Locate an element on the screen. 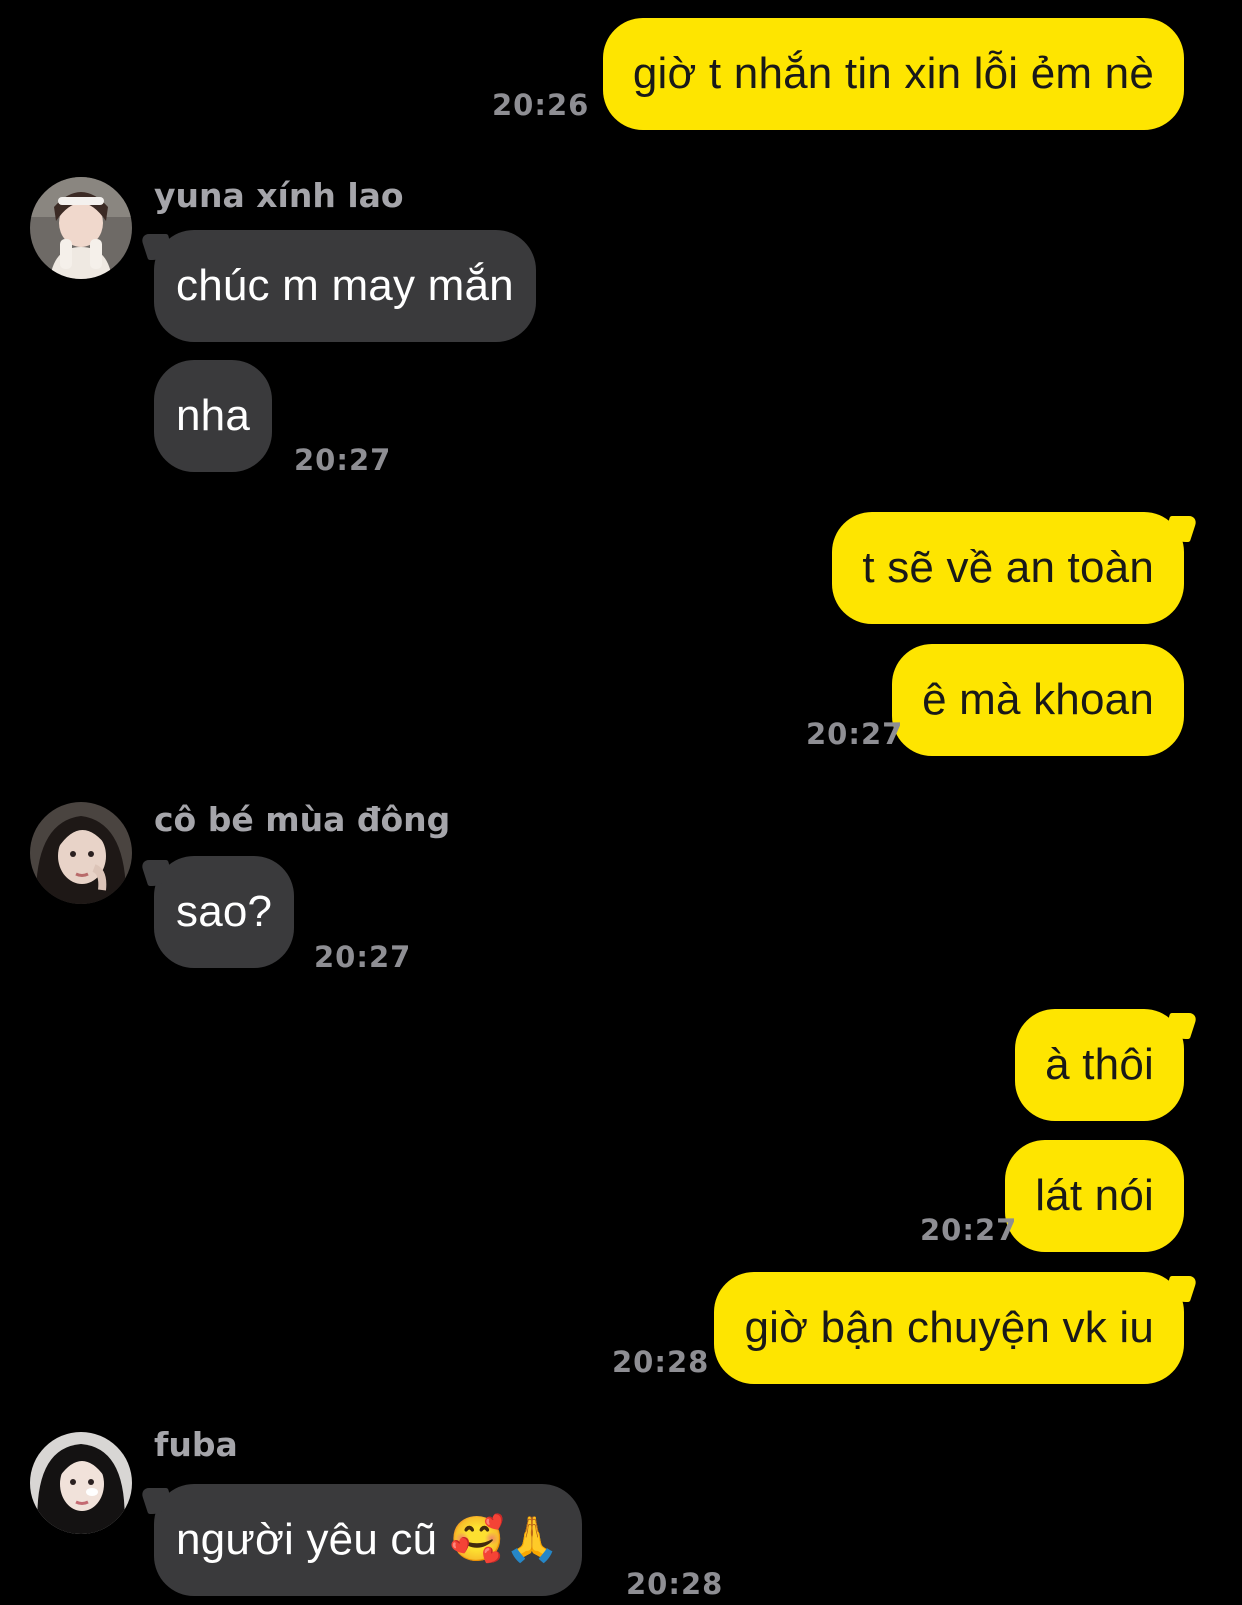 The height and width of the screenshot is (1605, 1242). sender-name: cô bé mùa đông is located at coordinates (302, 819).